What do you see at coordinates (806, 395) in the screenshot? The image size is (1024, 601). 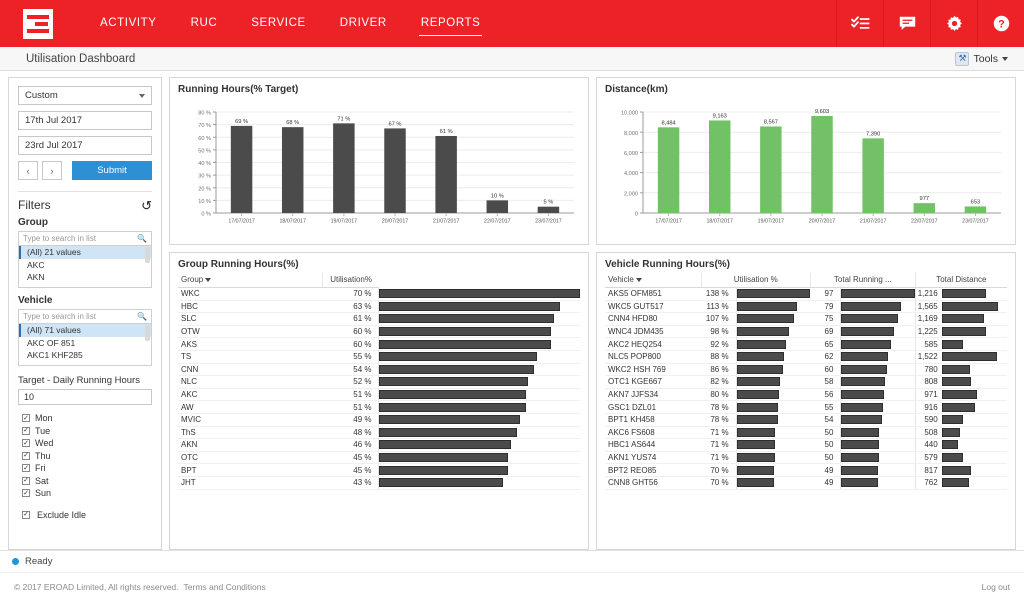 I see `table-row: AKN7 JJFS34 80 % 56 971` at bounding box center [806, 395].